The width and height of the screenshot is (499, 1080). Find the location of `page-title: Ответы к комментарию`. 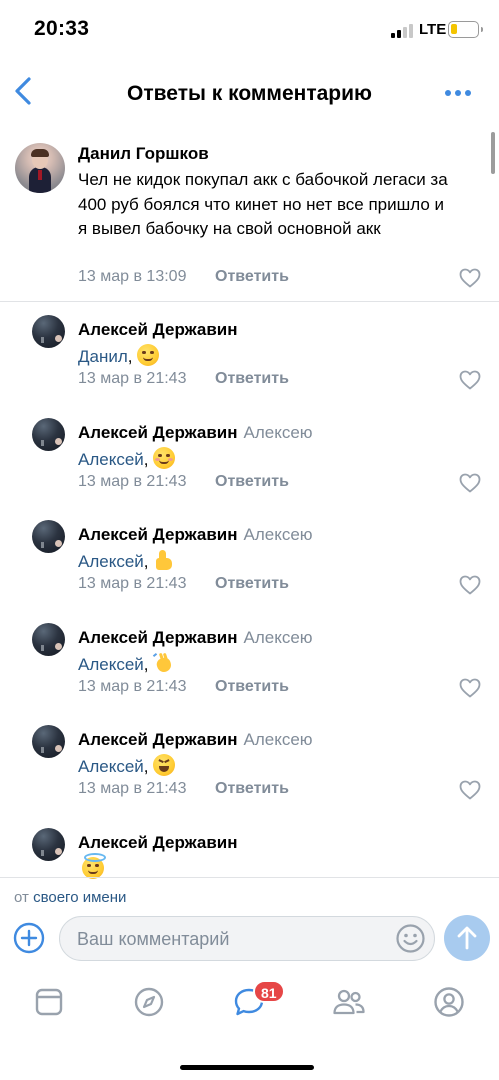

page-title: Ответы к комментарию is located at coordinates (249, 93).